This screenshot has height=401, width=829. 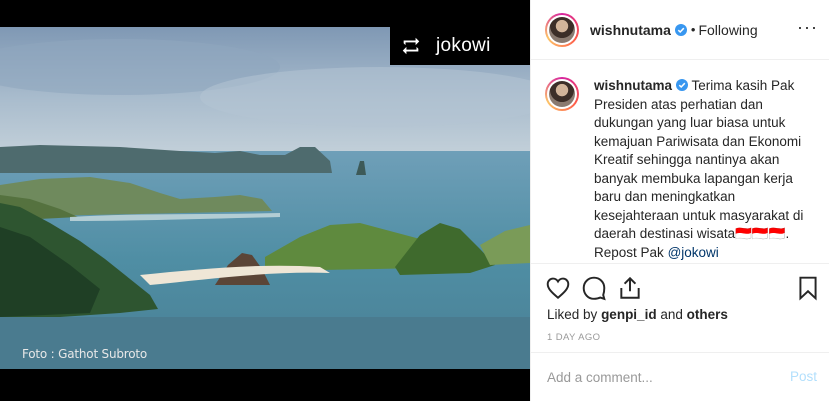 I want to click on comment-input, so click(x=657, y=377).